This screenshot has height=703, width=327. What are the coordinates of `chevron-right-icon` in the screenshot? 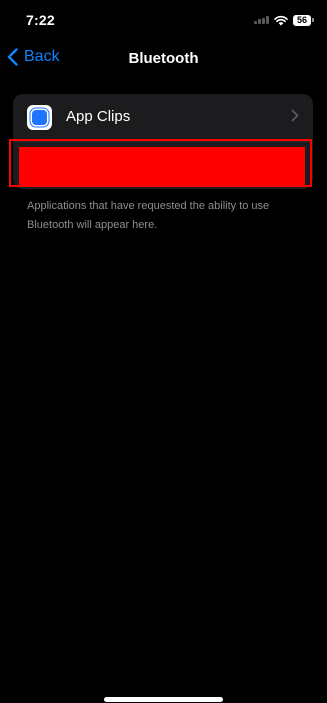 It's located at (295, 115).